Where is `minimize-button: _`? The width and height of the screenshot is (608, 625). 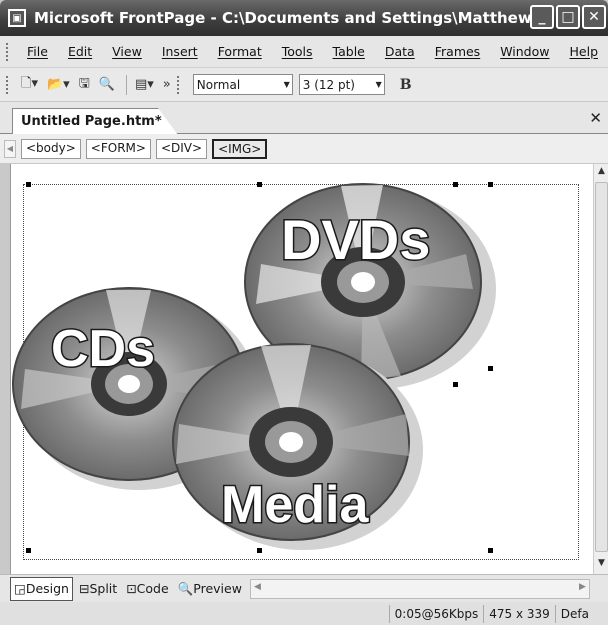
minimize-button: _ is located at coordinates (542, 17).